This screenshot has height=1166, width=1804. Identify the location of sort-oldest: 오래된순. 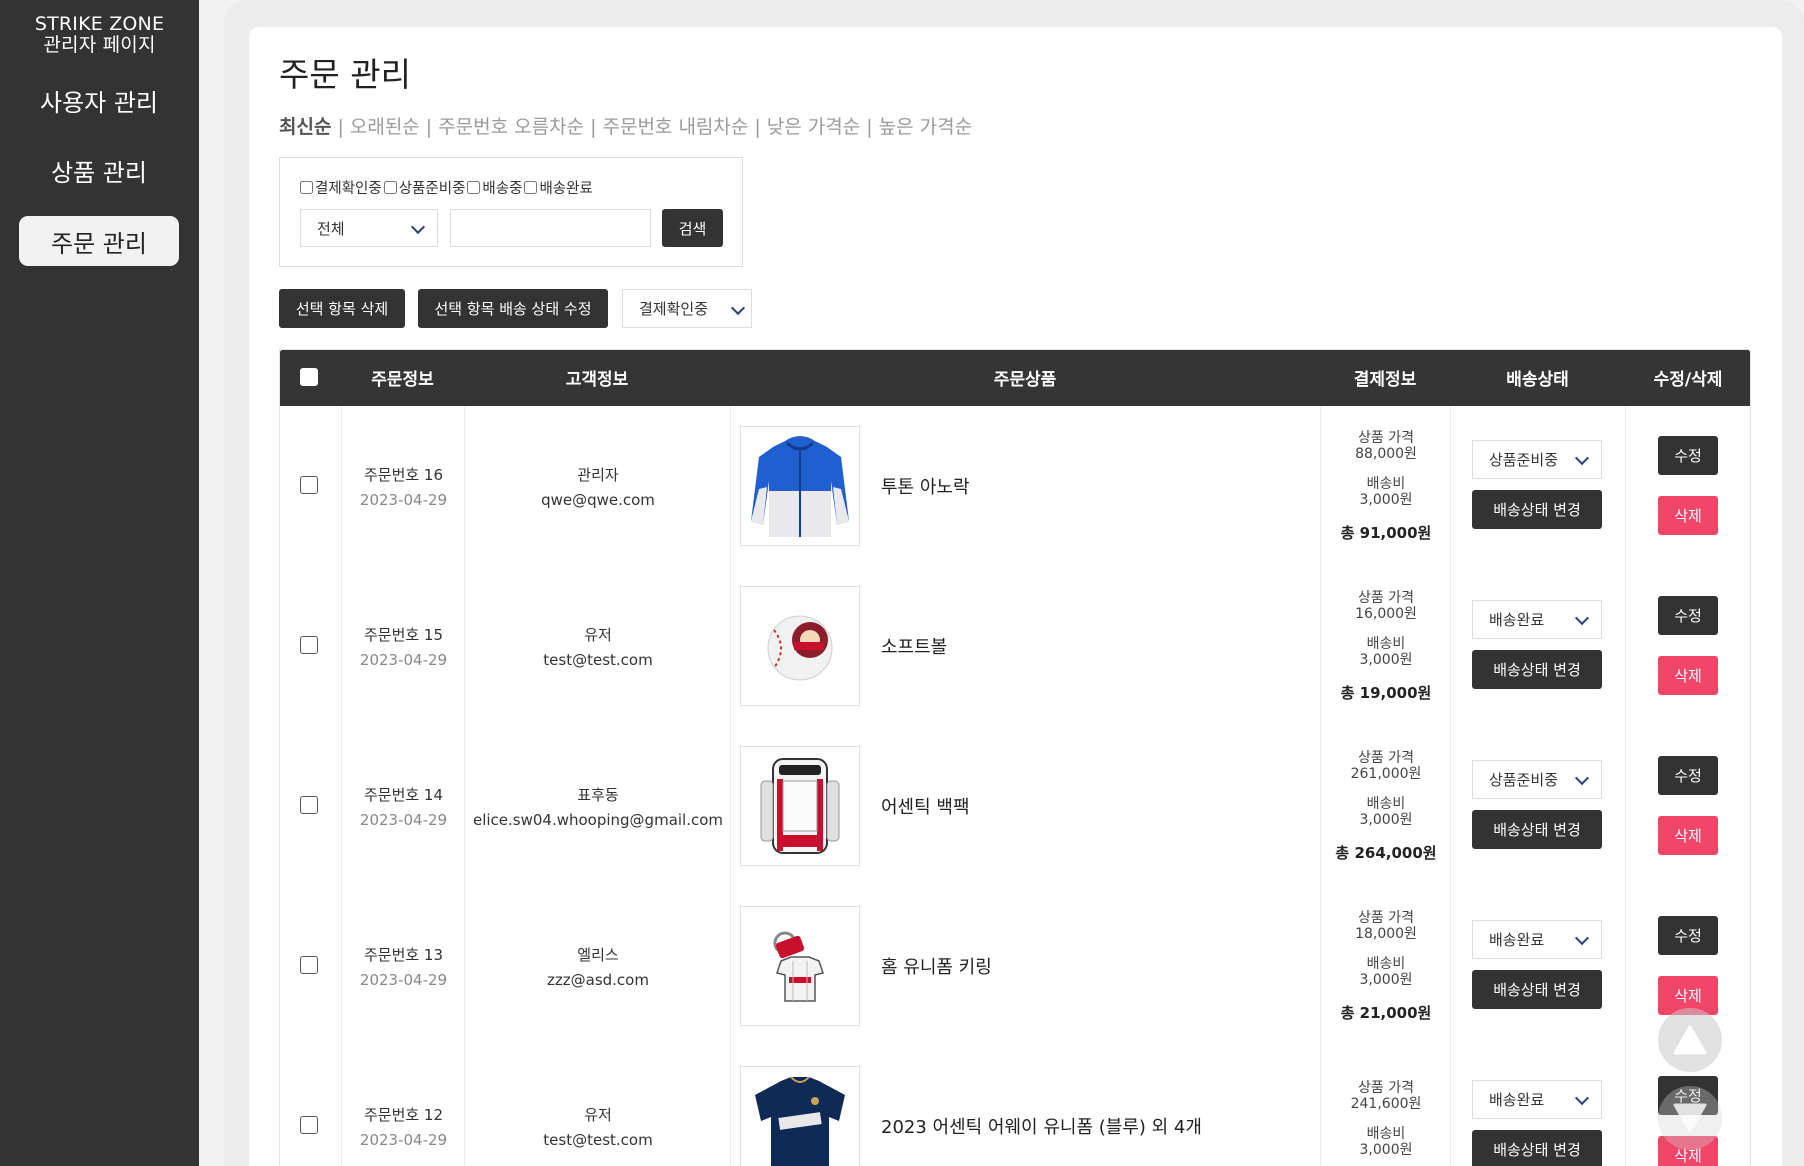
(385, 127).